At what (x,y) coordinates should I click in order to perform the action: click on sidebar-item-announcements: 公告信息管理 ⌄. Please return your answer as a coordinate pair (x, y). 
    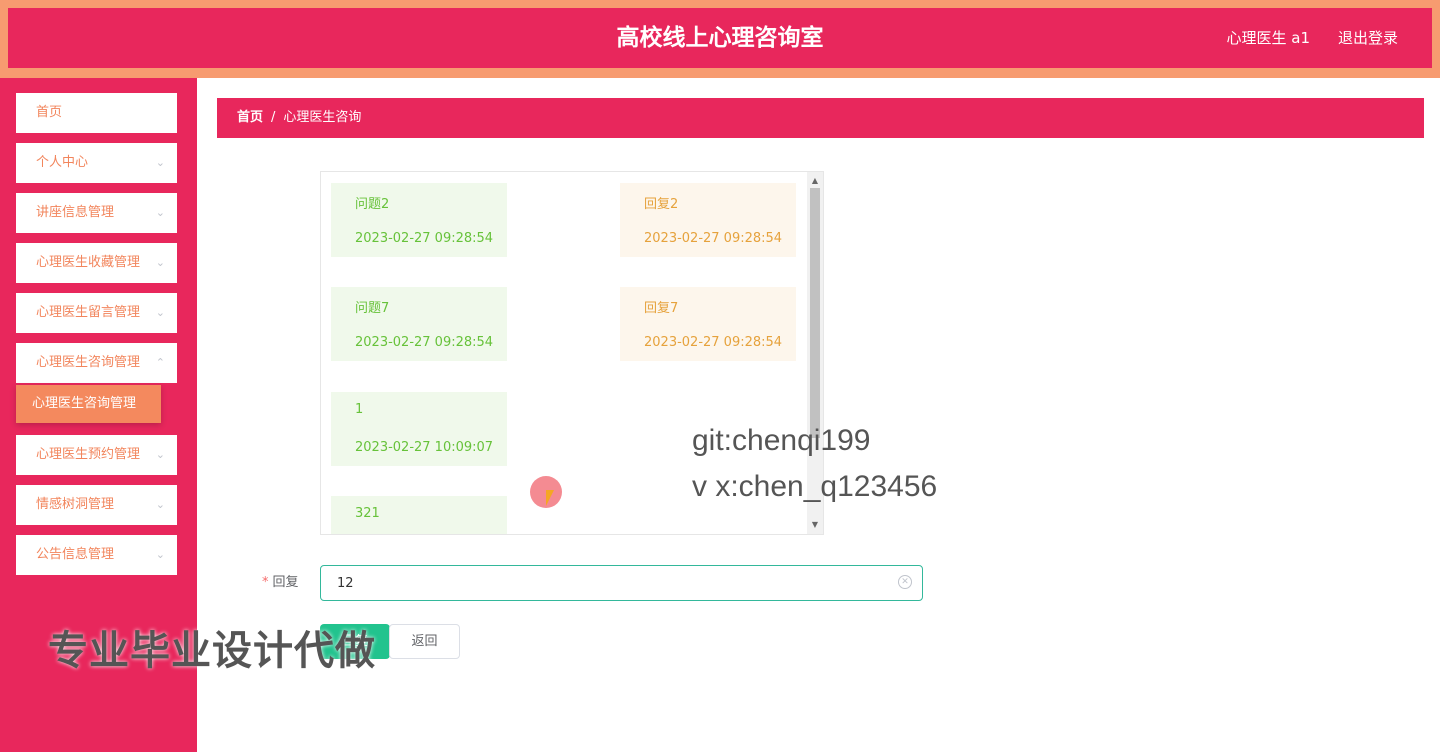
    Looking at the image, I should click on (96, 555).